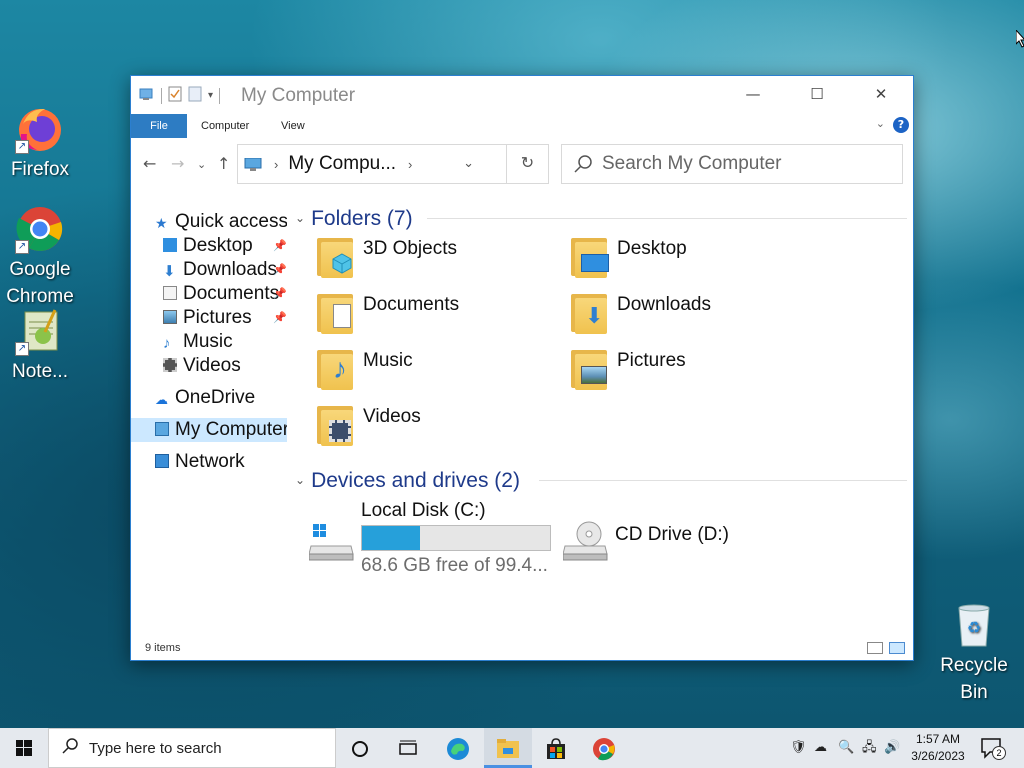 This screenshot has height=768, width=1024. I want to click on search-box: Search My Computer, so click(732, 164).